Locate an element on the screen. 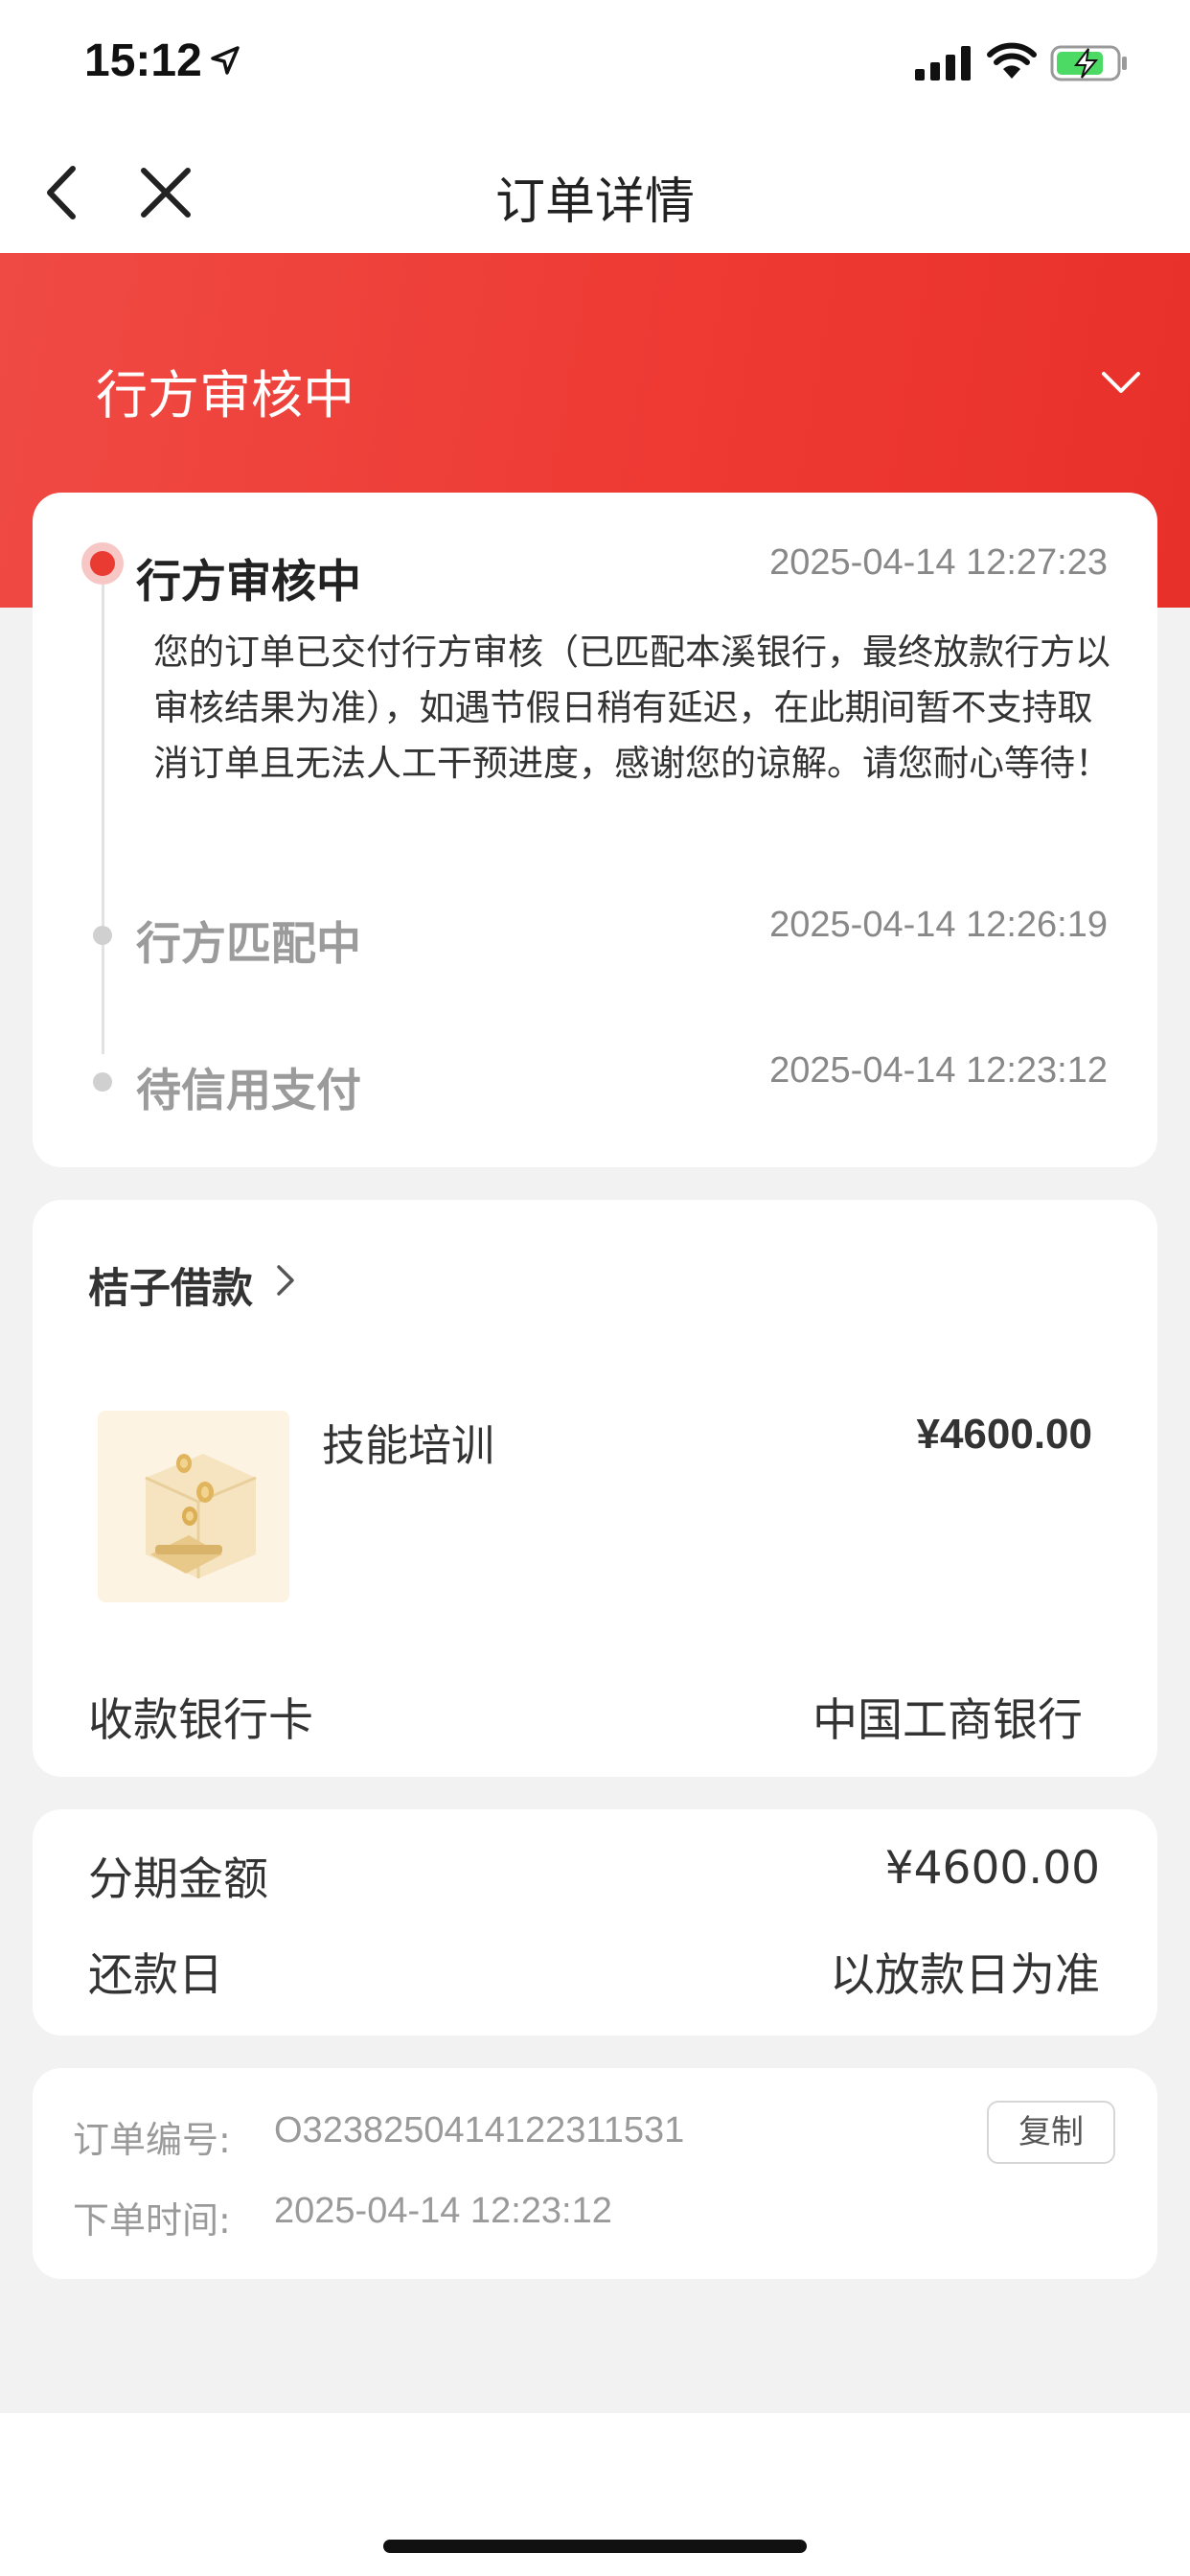 This screenshot has width=1190, height=2576. battery-charging-icon is located at coordinates (1089, 63).